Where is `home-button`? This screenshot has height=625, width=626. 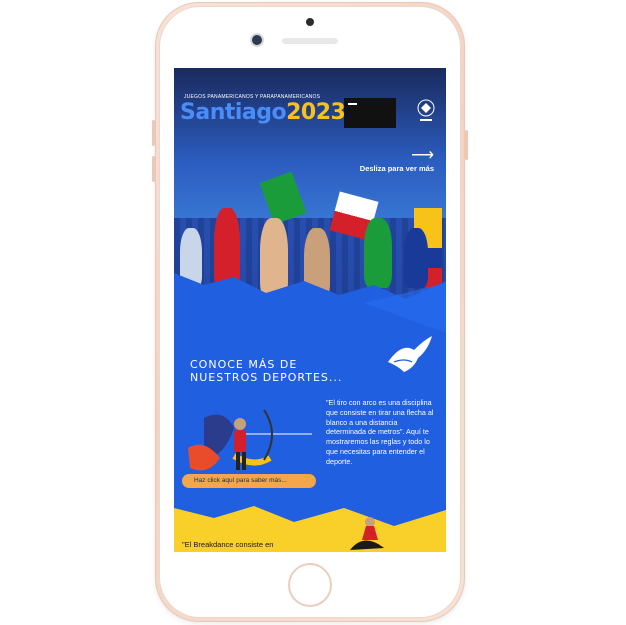 home-button is located at coordinates (310, 585).